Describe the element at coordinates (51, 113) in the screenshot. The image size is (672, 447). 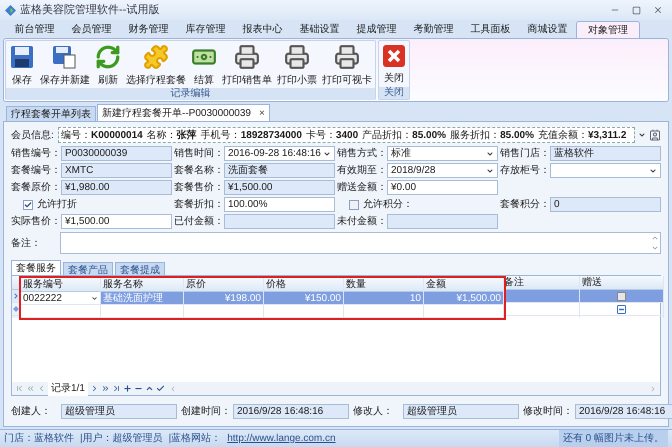
I see `document-tab: 疗程套餐开单列表` at that location.